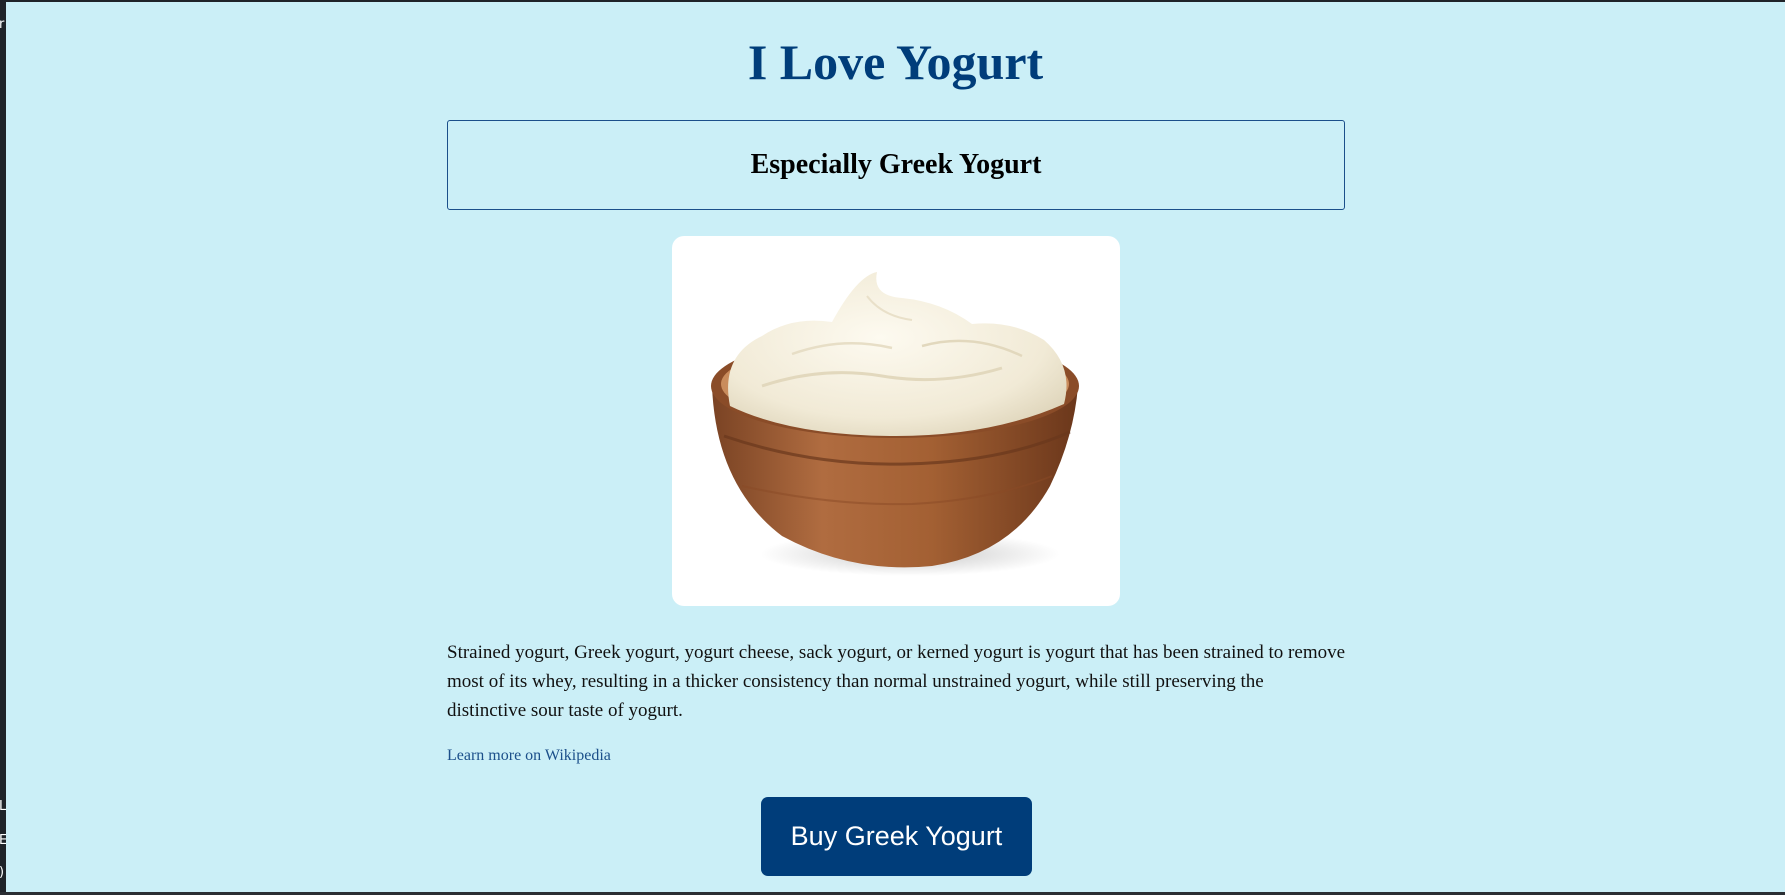 The image size is (1785, 895). I want to click on subtitle-heading: Especially Greek Yogurt, so click(896, 164).